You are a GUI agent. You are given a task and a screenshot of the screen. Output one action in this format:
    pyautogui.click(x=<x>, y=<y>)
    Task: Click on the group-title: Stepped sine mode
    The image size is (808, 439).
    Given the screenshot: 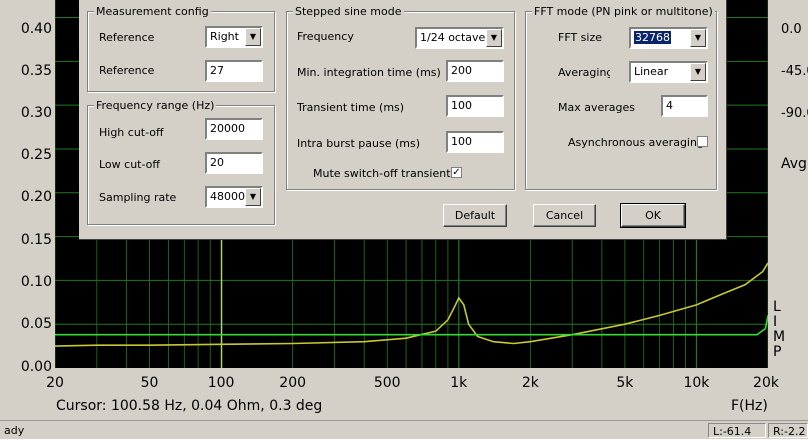 What is the action you would take?
    pyautogui.click(x=348, y=11)
    